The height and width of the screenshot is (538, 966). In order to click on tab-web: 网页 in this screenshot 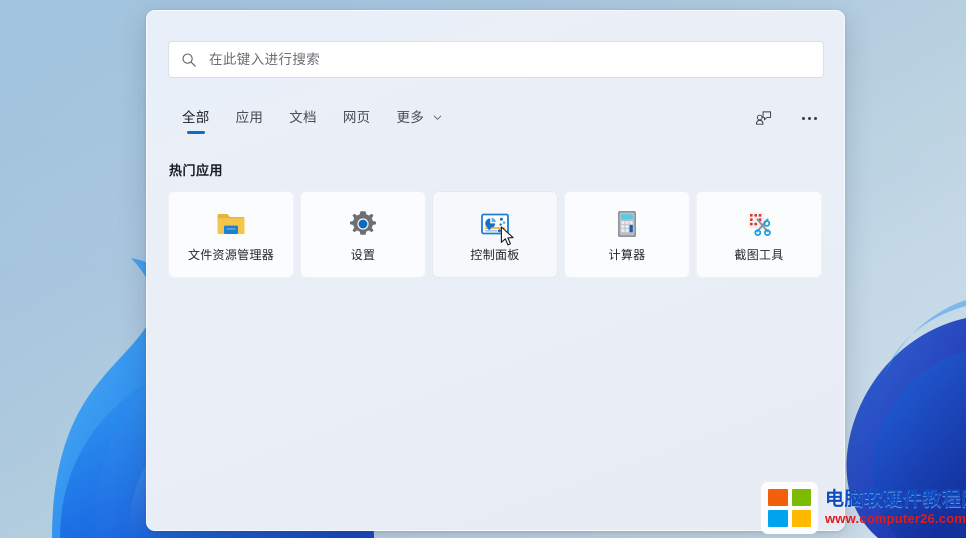, I will do `click(357, 121)`.